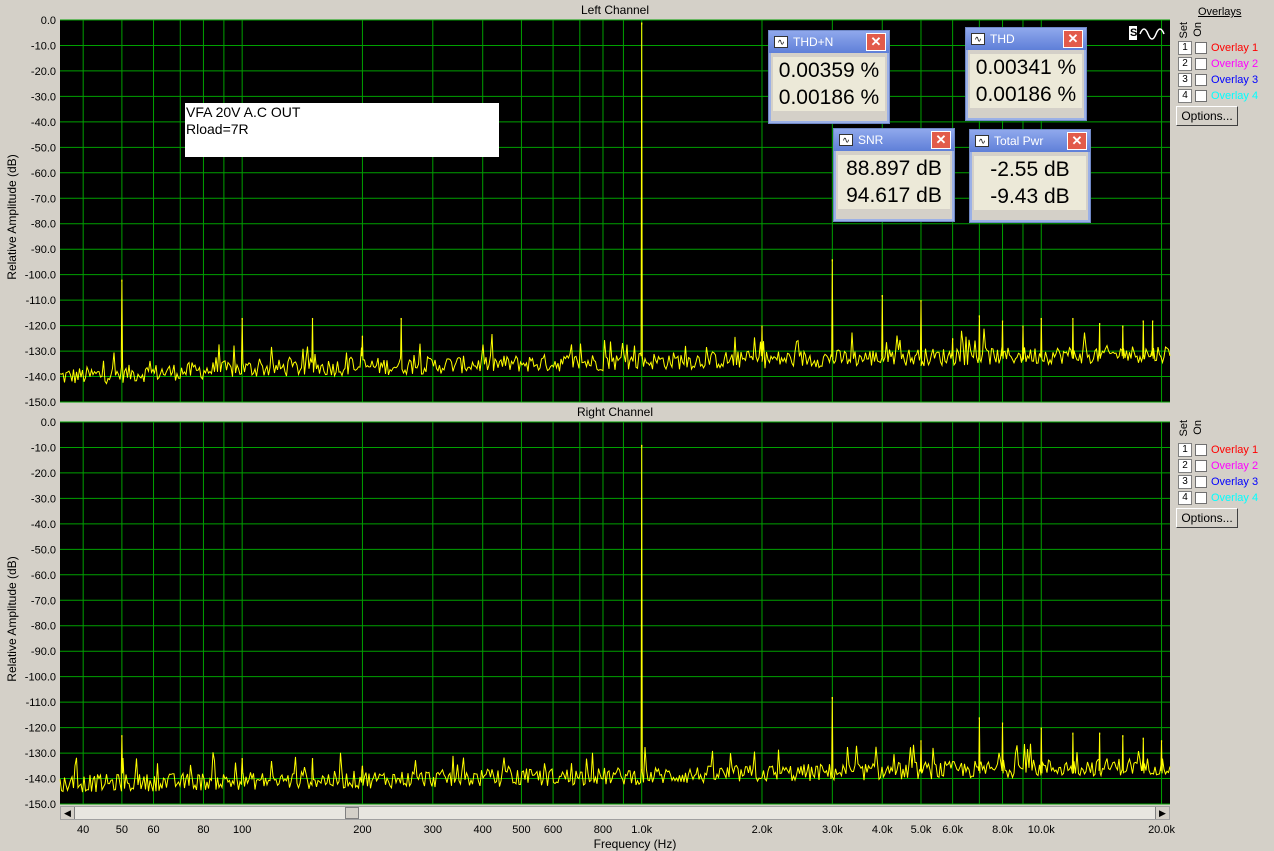 The height and width of the screenshot is (851, 1274). Describe the element at coordinates (43, 448) in the screenshot. I see `y-tick-label: -10.0` at that location.